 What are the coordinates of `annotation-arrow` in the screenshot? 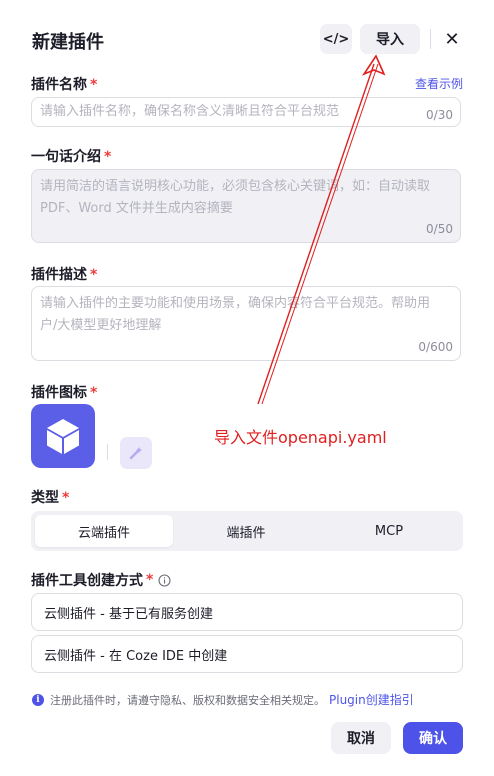 It's located at (321, 229).